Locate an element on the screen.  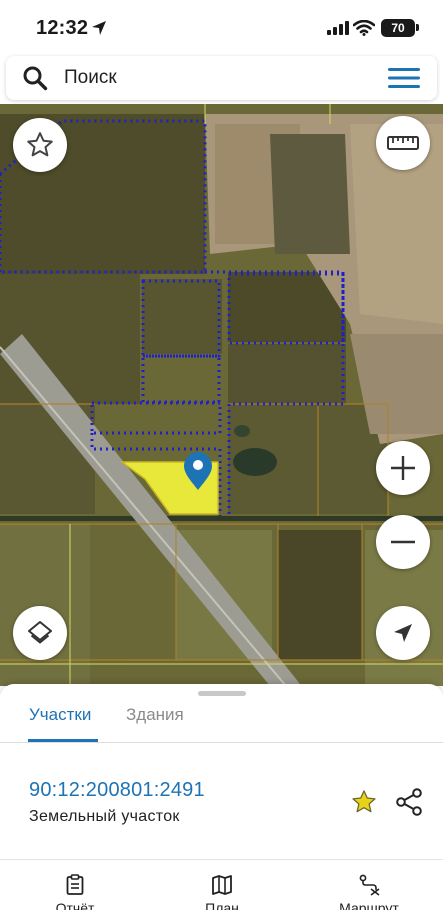
battery-tip is located at coordinates (417, 27).